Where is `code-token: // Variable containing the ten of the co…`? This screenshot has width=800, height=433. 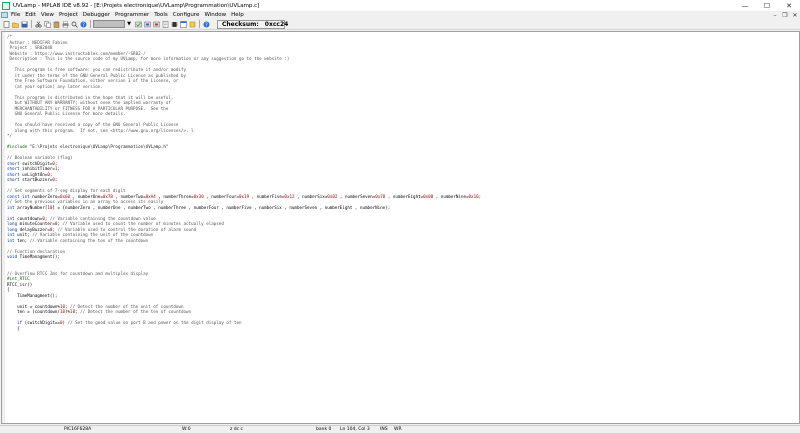 code-token: // Variable containing the ten of the co… is located at coordinates (89, 240).